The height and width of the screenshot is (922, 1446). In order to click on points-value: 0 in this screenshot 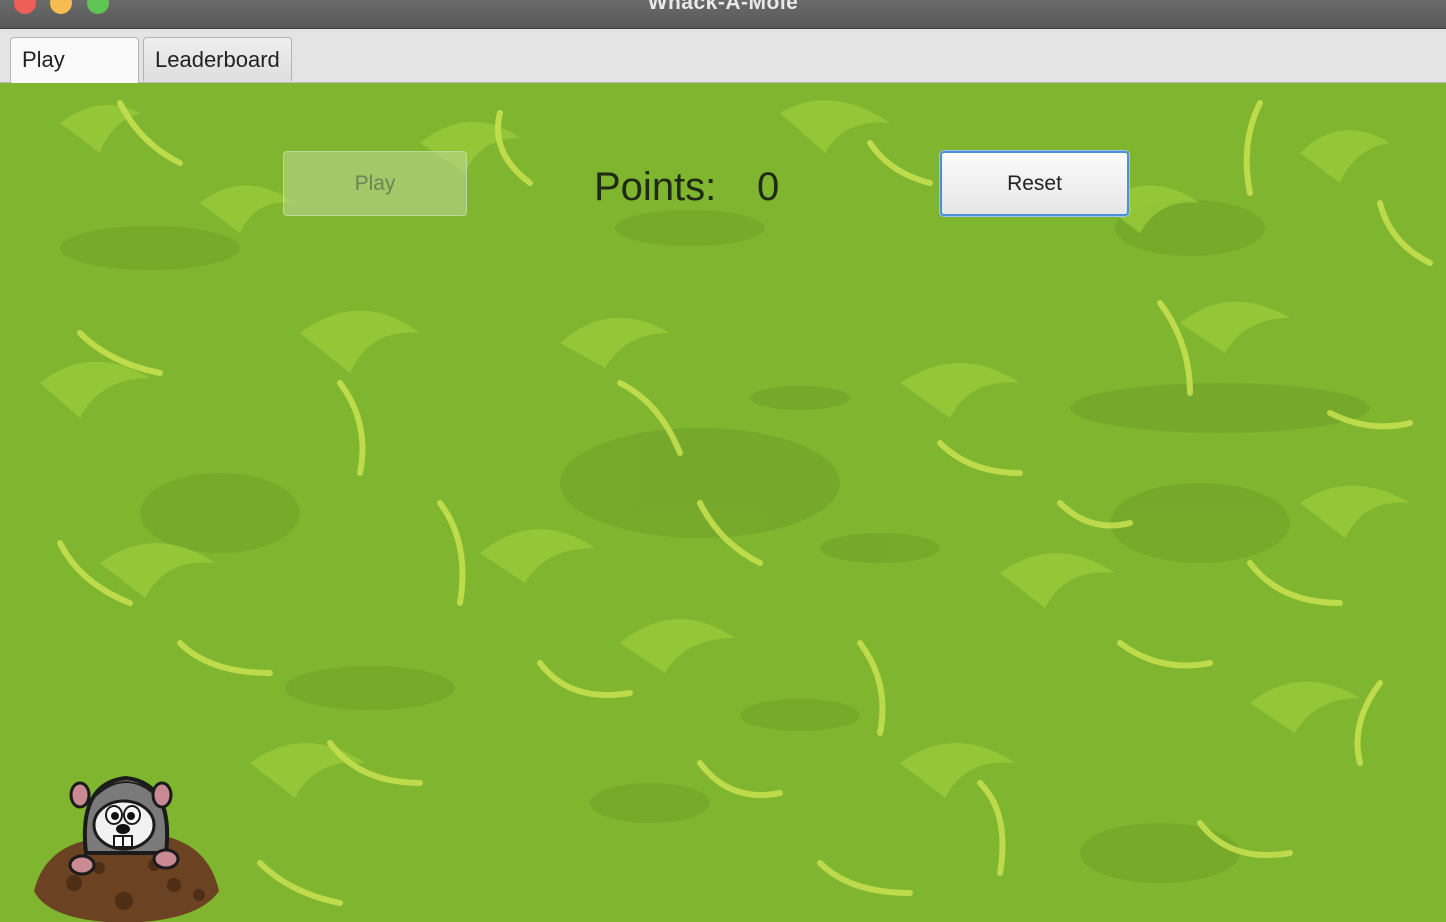, I will do `click(768, 187)`.